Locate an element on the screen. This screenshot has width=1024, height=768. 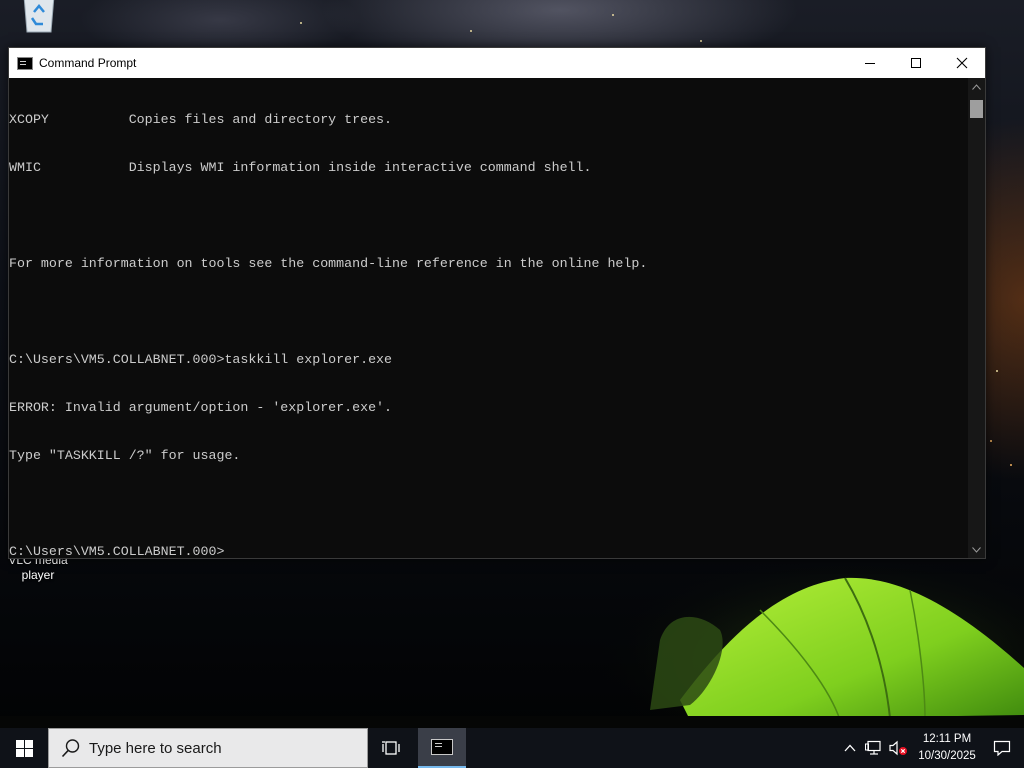
scroll-down-button is located at coordinates (976, 549).